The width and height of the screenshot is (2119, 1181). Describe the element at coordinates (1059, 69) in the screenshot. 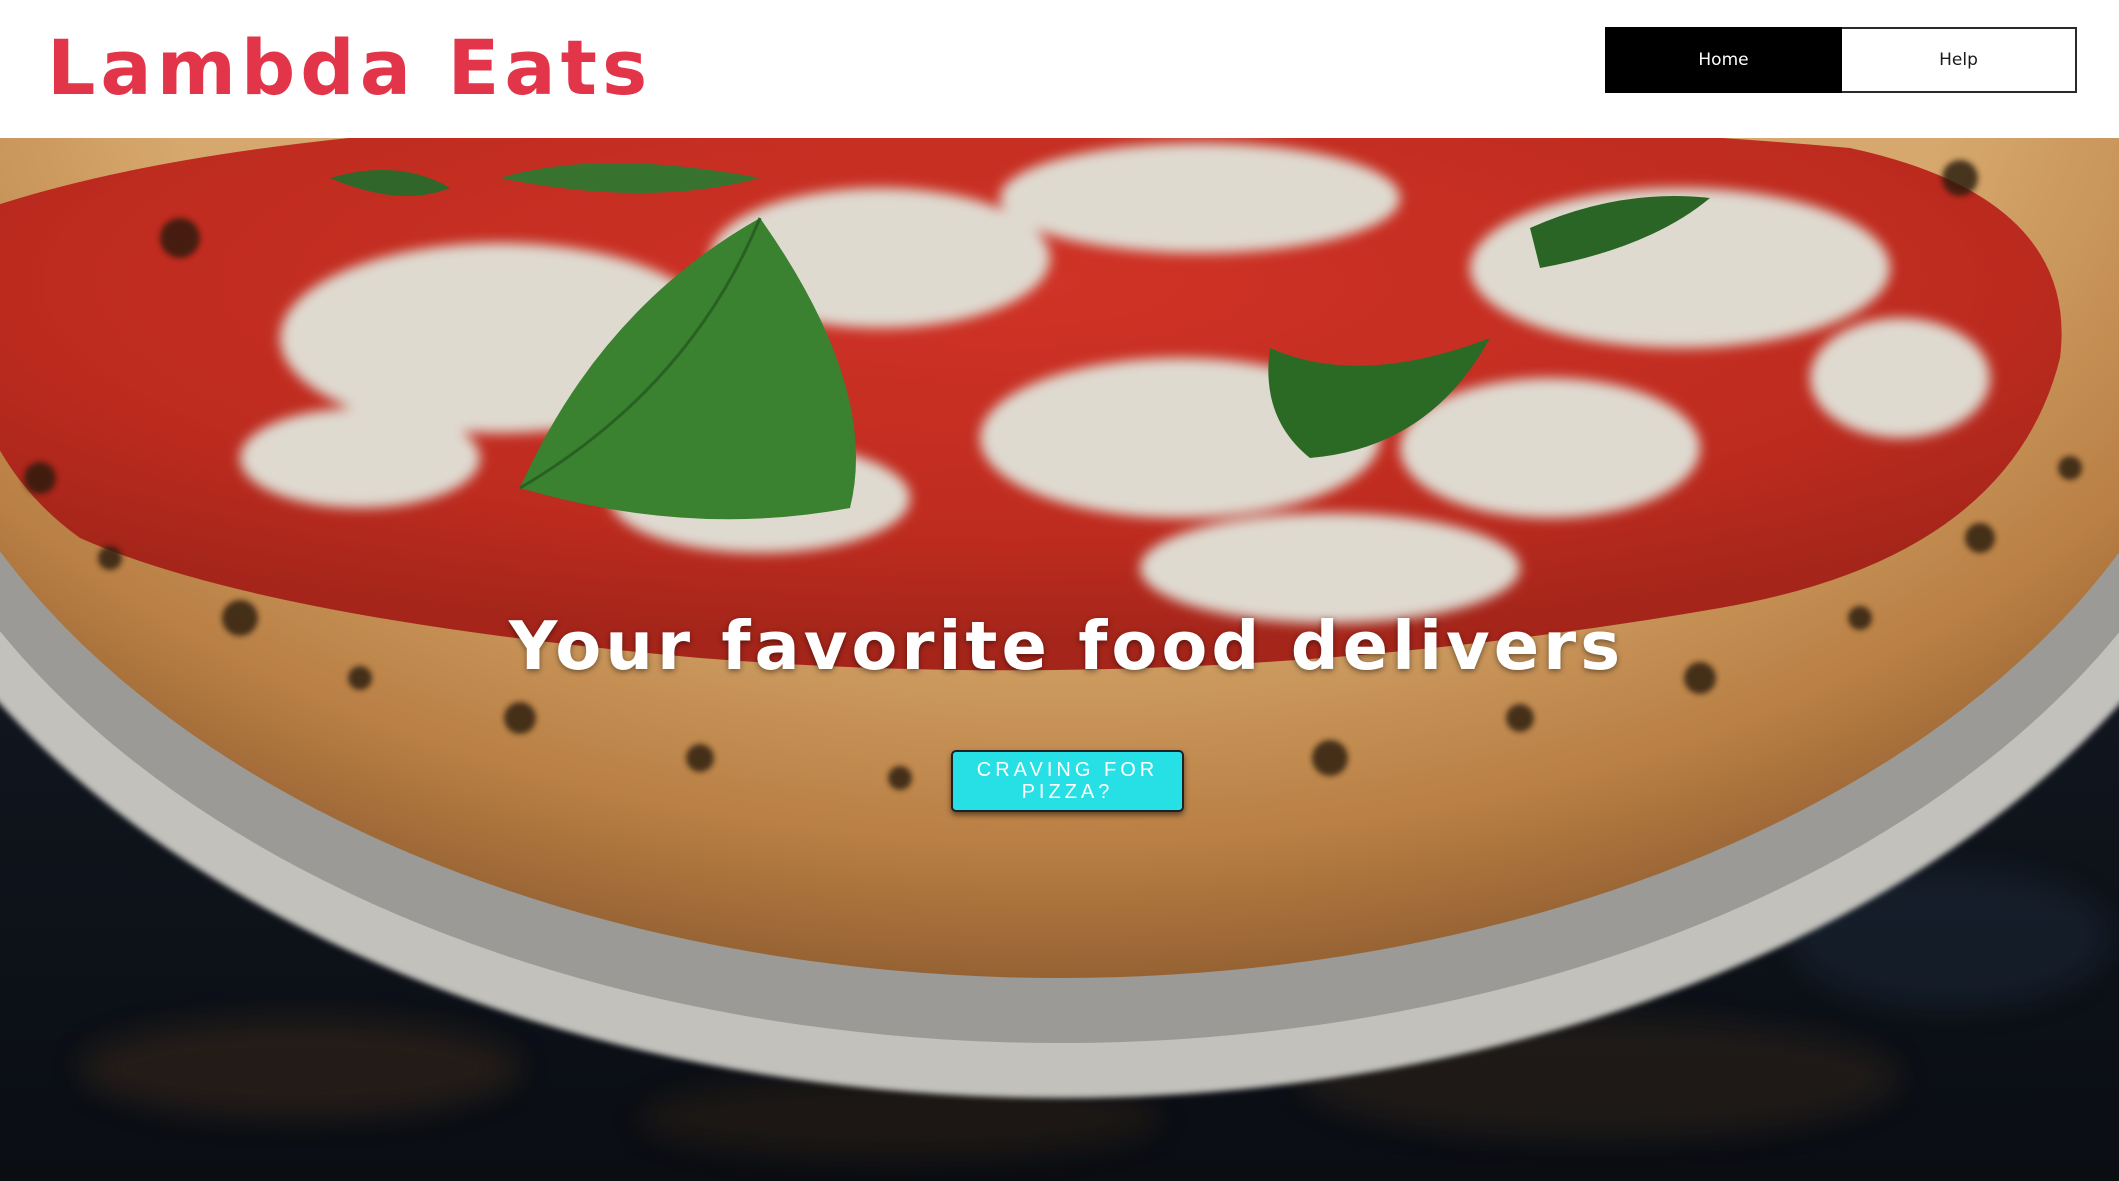

I see `site-header: Lambda Eats Home Help` at that location.